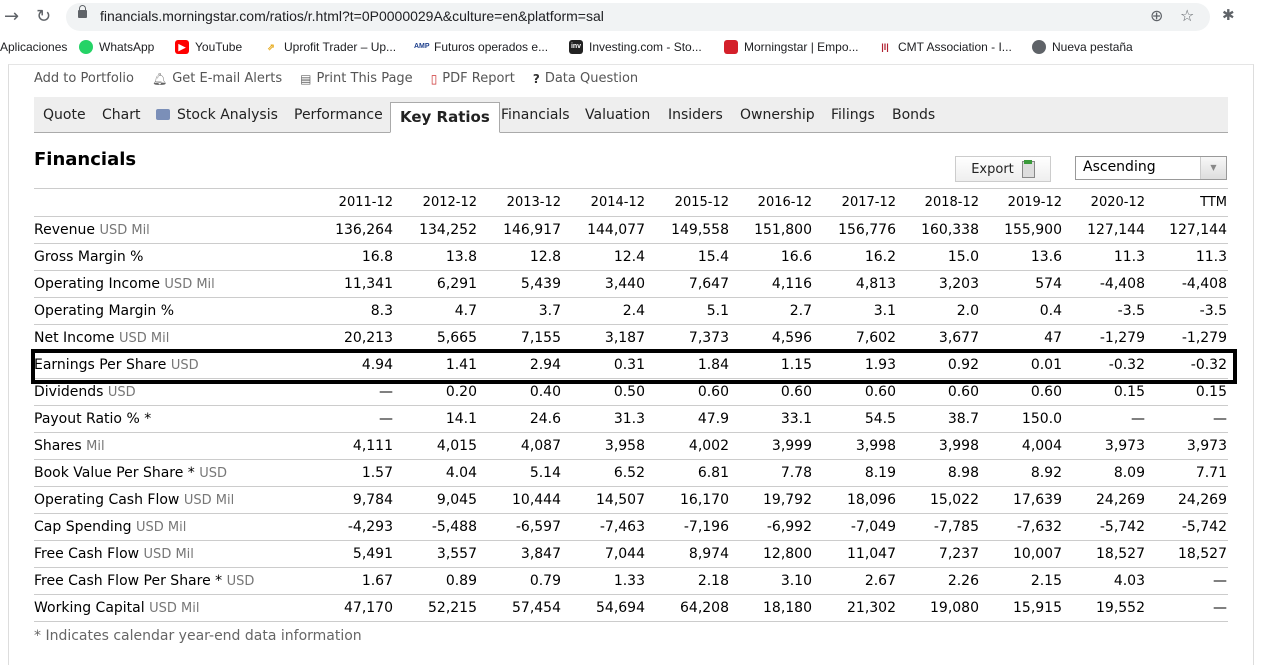 This screenshot has width=1269, height=665. Describe the element at coordinates (121, 115) in the screenshot. I see `tab-chart: Chart` at that location.